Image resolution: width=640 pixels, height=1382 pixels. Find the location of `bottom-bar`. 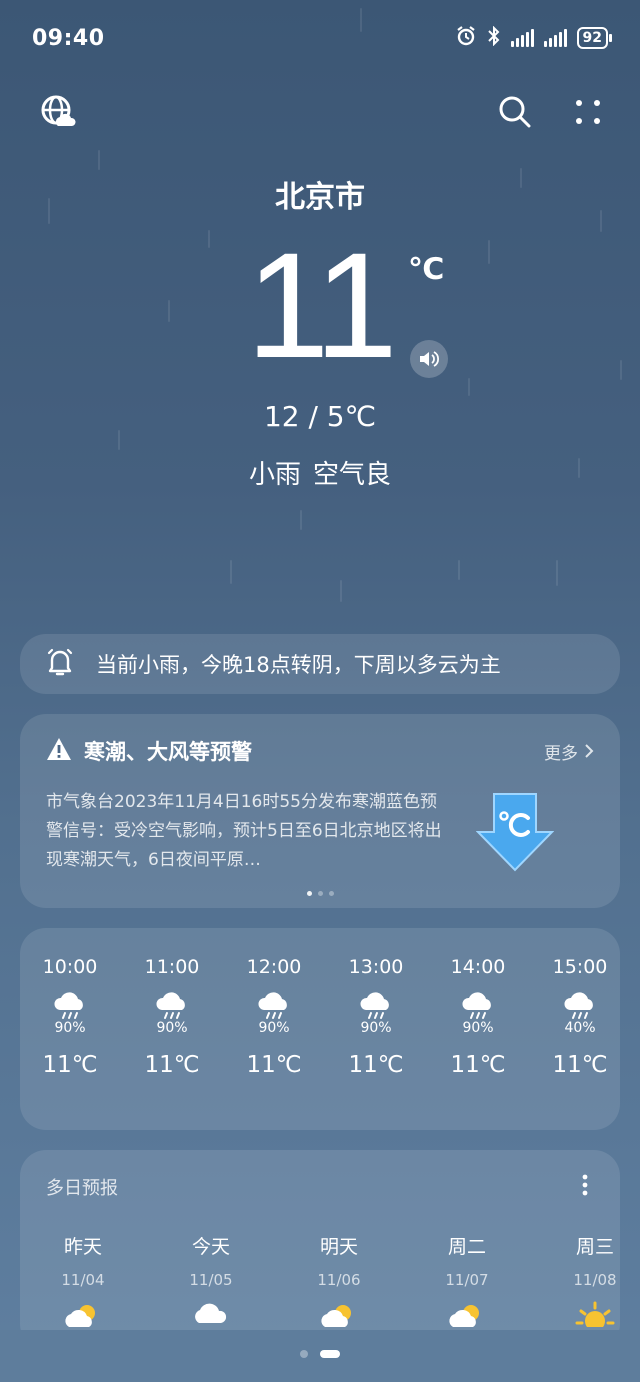

bottom-bar is located at coordinates (320, 1356).